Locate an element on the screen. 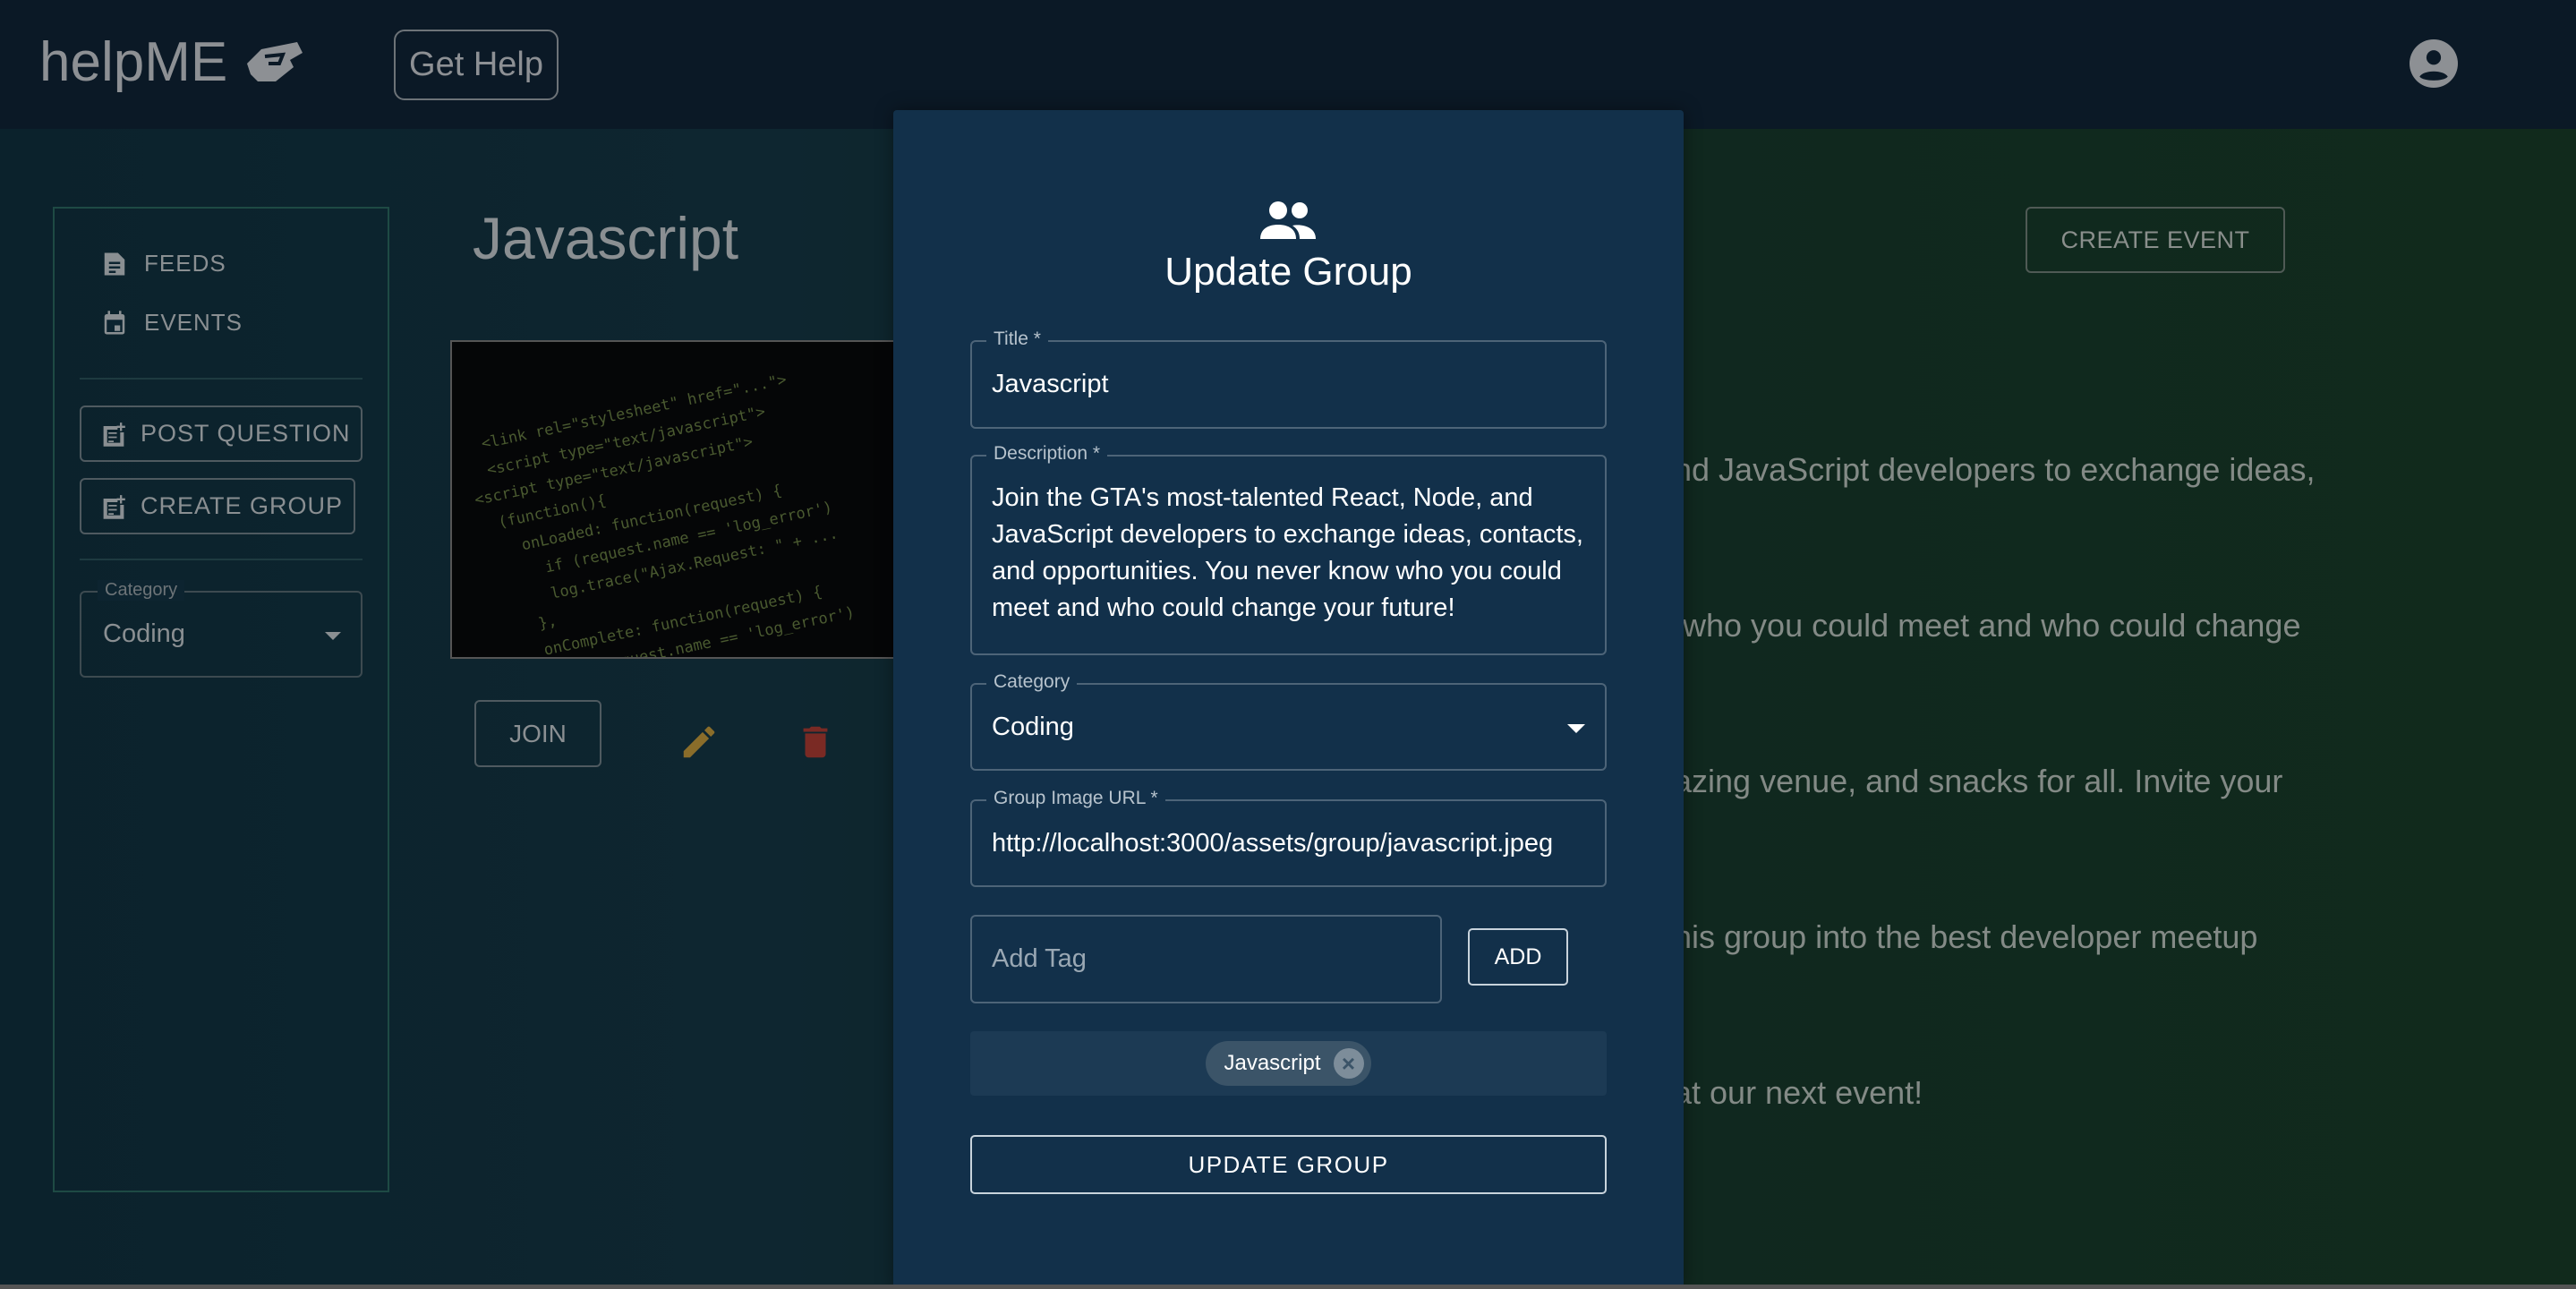 Image resolution: width=2576 pixels, height=1289 pixels. field-label: Title * is located at coordinates (1017, 339).